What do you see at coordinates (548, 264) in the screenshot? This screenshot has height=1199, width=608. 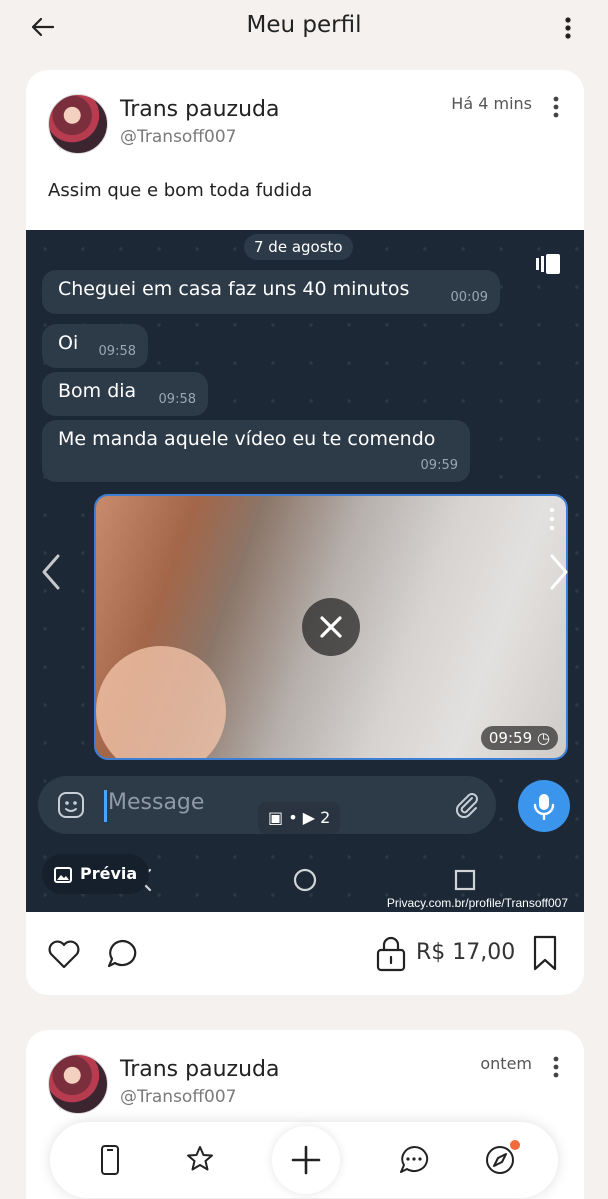 I see `stack-icon` at bounding box center [548, 264].